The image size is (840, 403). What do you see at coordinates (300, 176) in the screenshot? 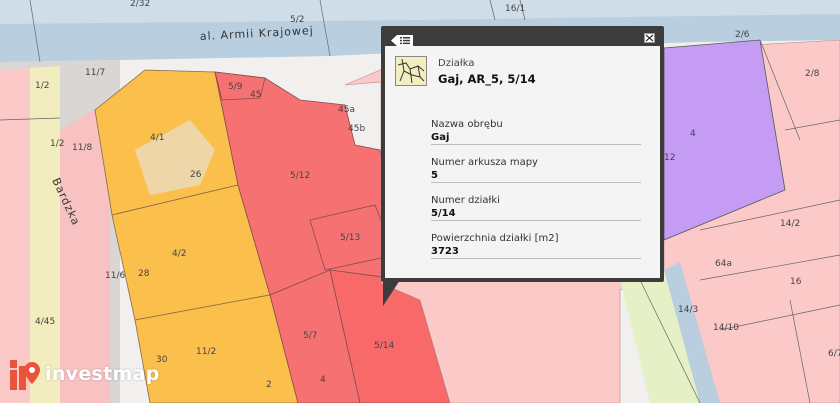
I see `parcel-number-label: 5/12` at bounding box center [300, 176].